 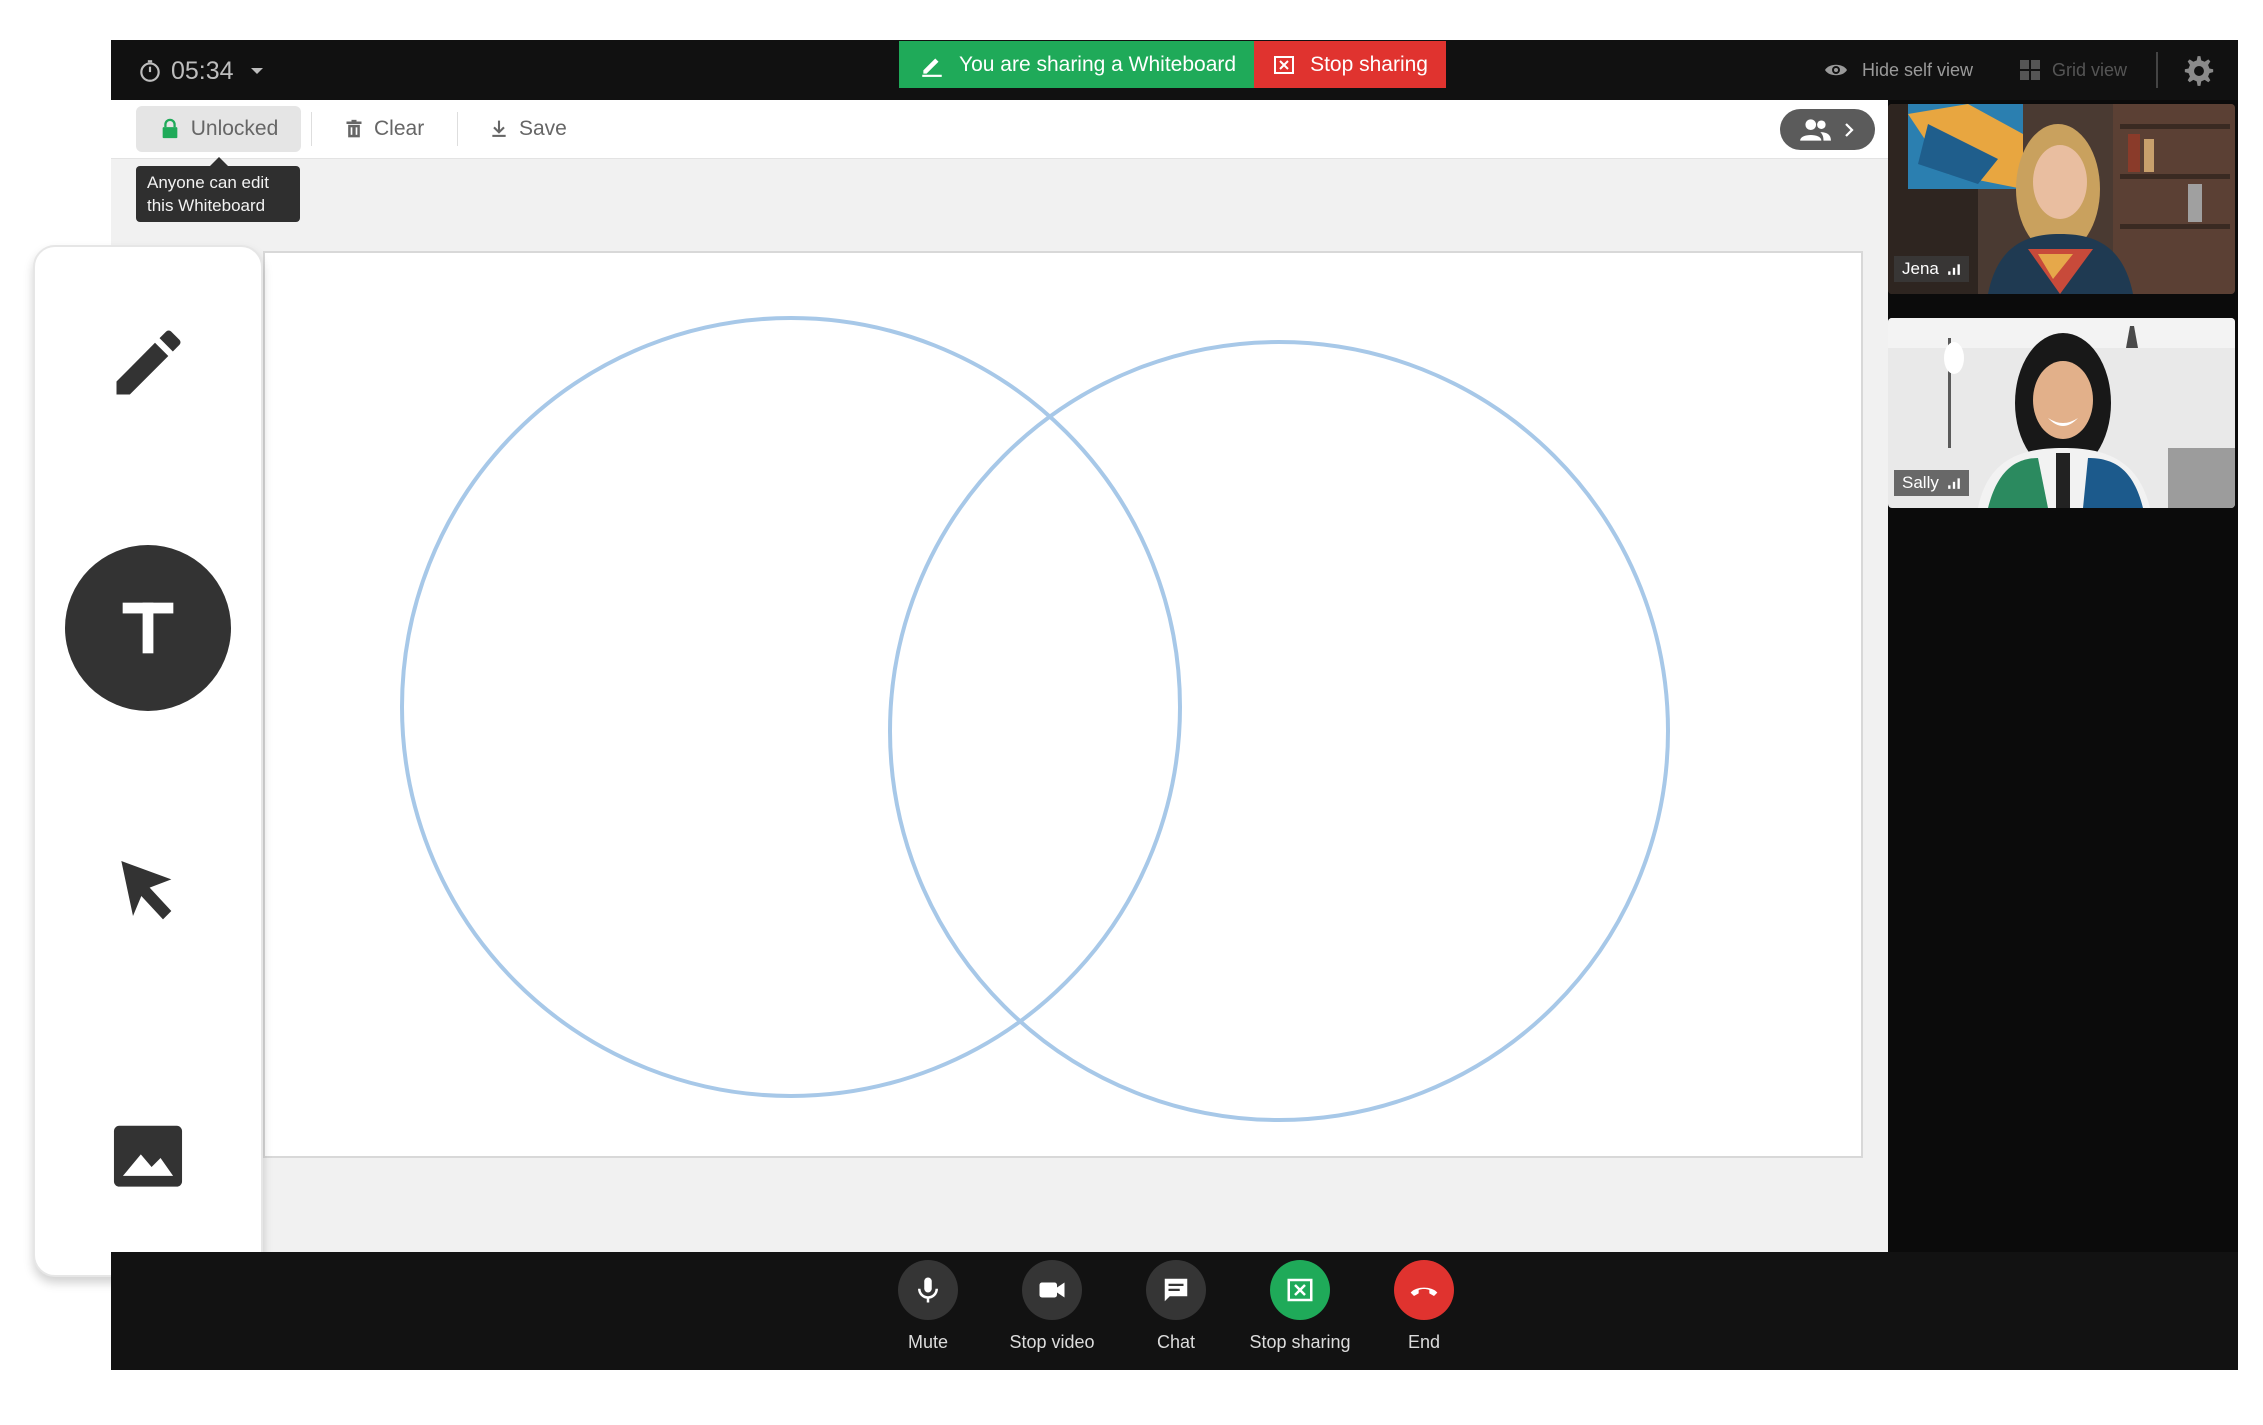 I want to click on chat-circle, so click(x=1176, y=1290).